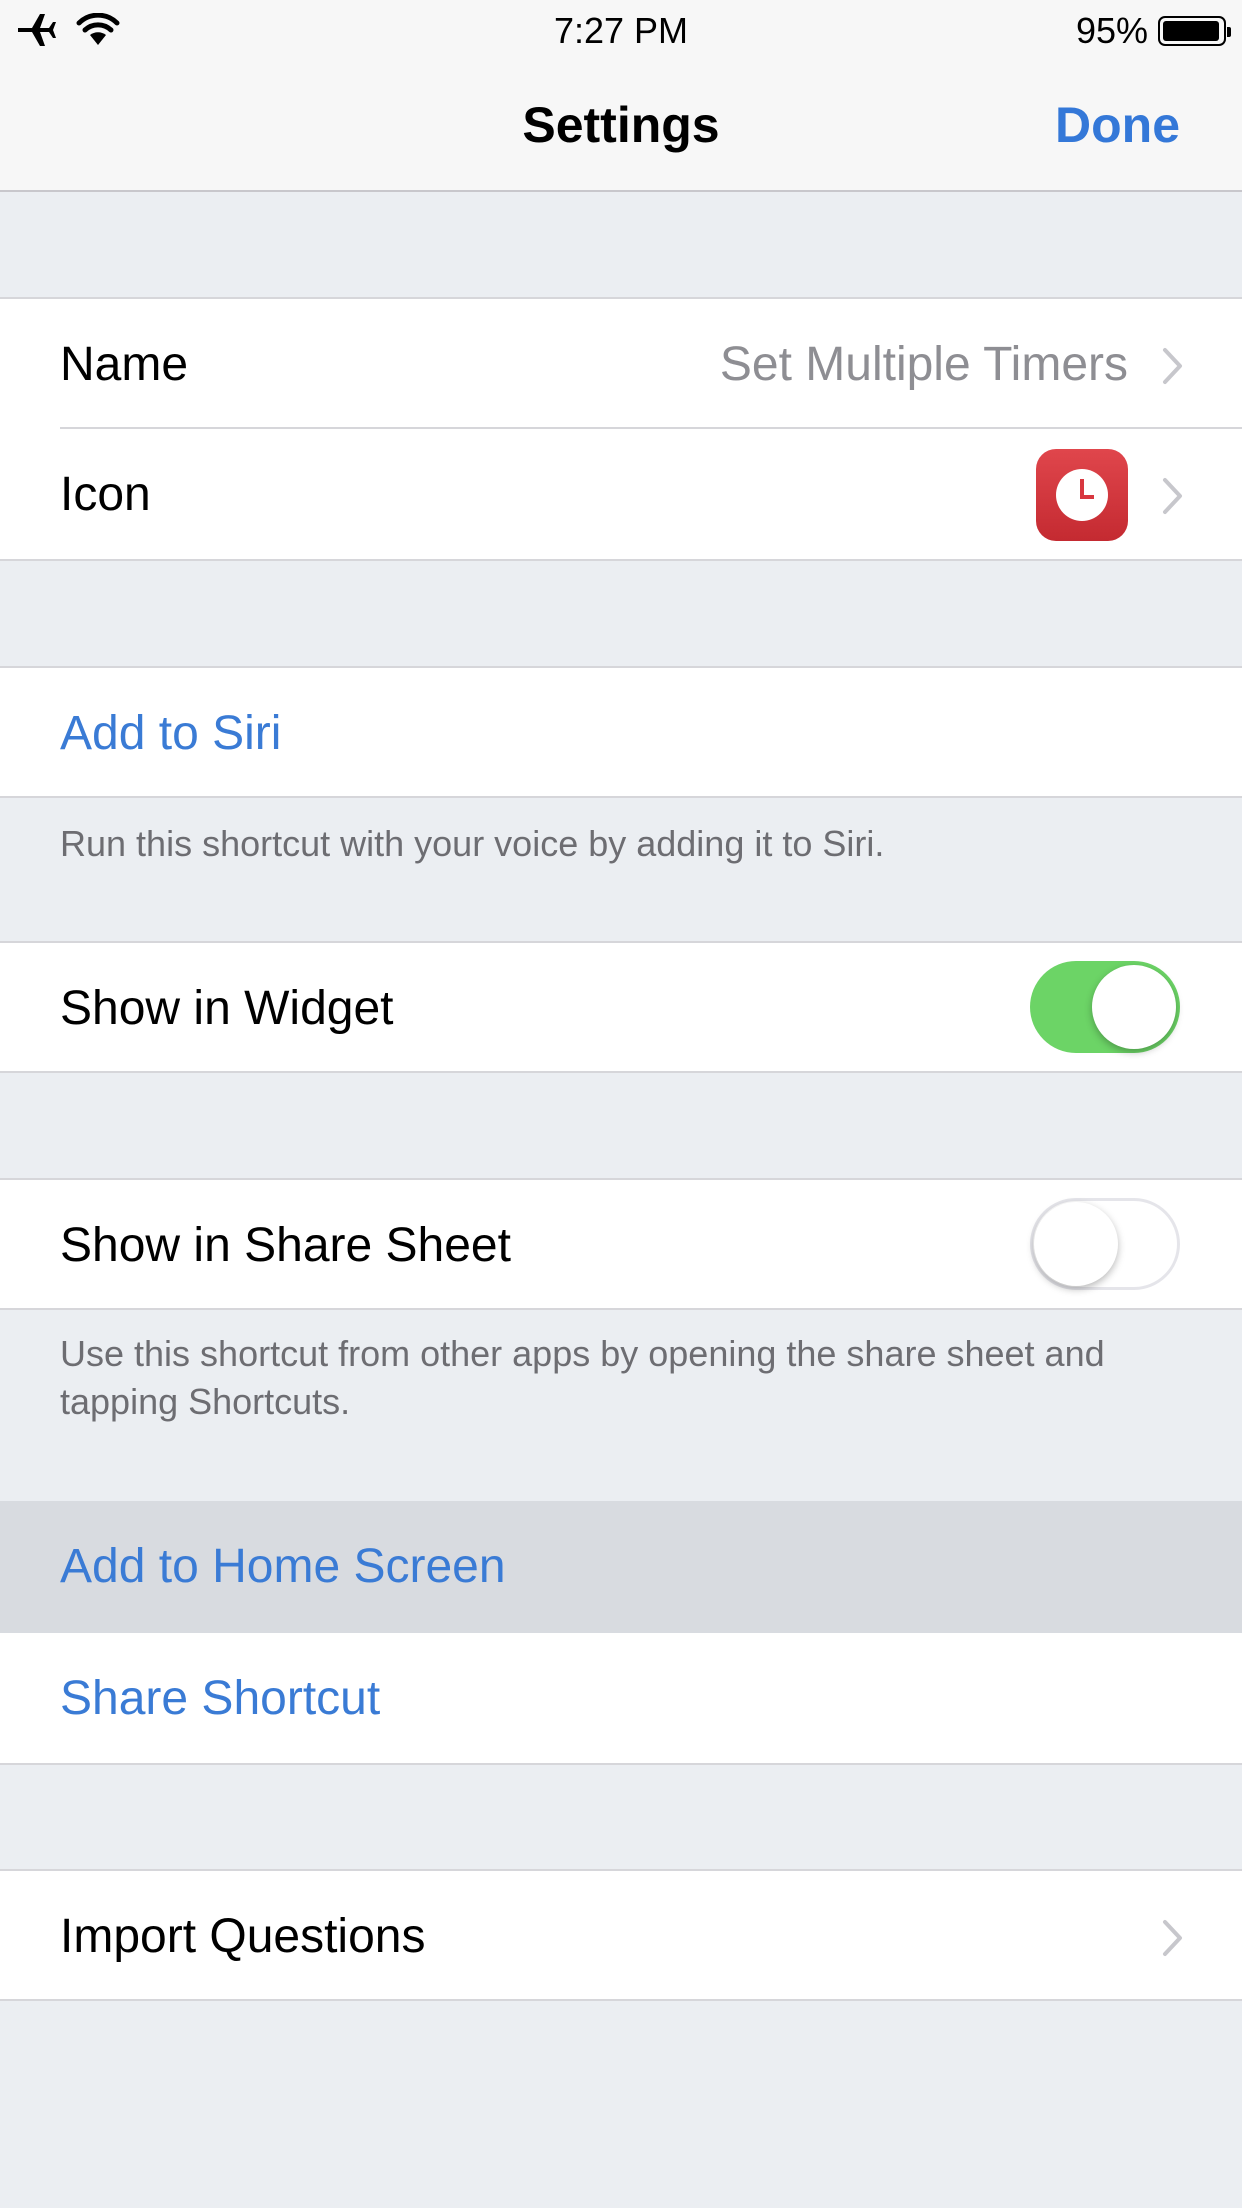 The height and width of the screenshot is (2208, 1242). I want to click on name-label: Name, so click(124, 364).